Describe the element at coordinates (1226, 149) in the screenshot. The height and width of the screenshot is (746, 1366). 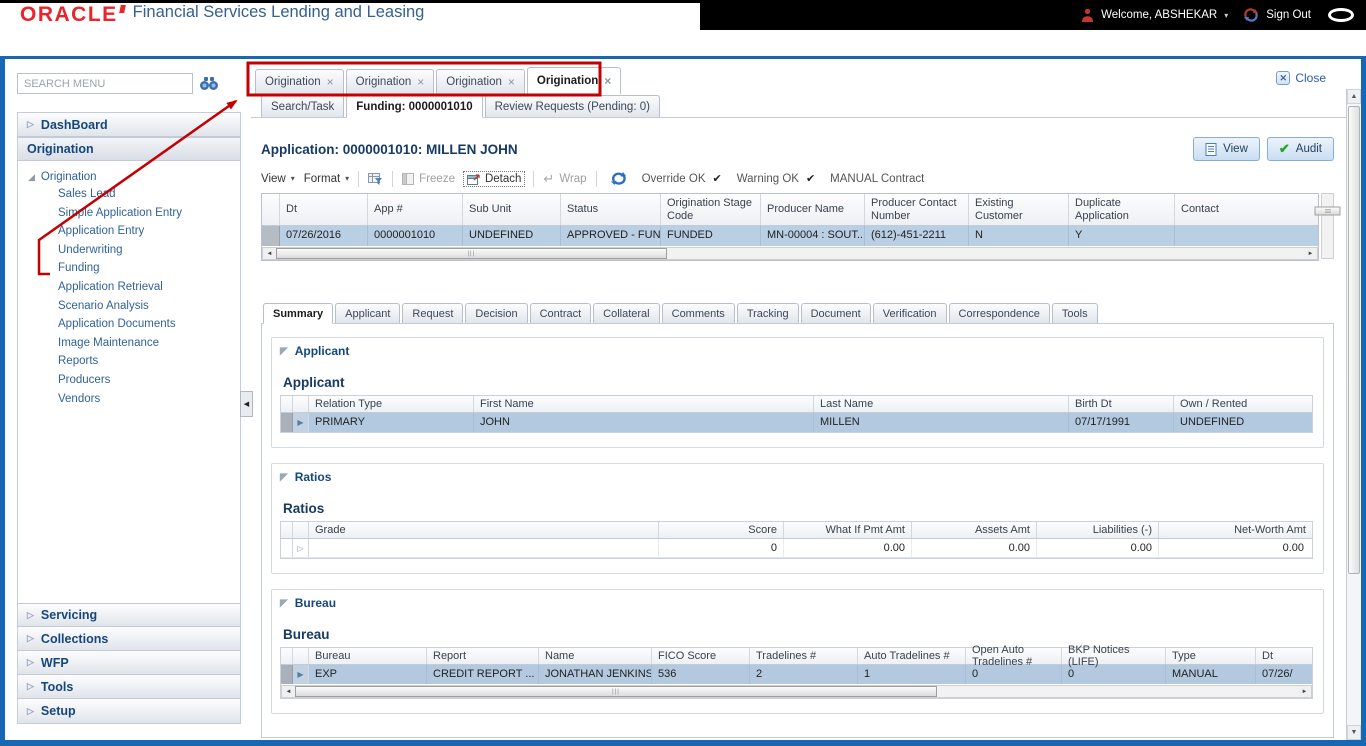
I see `view-button: View` at that location.